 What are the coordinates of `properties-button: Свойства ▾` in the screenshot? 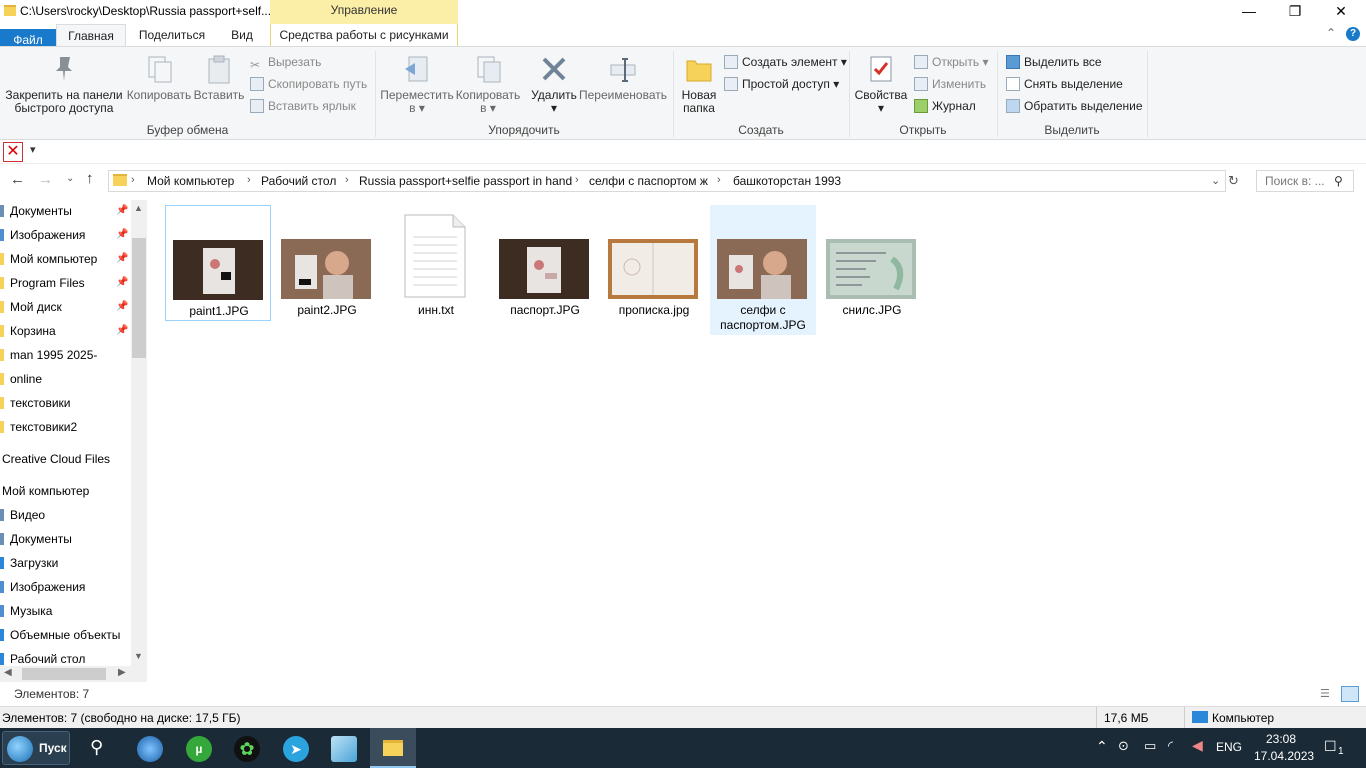 It's located at (881, 84).